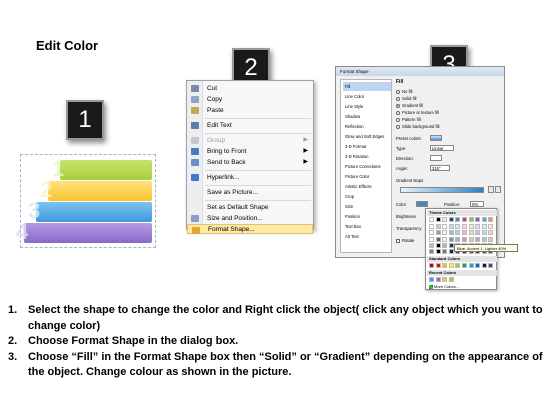  I want to click on direction-dropdown, so click(436, 158).